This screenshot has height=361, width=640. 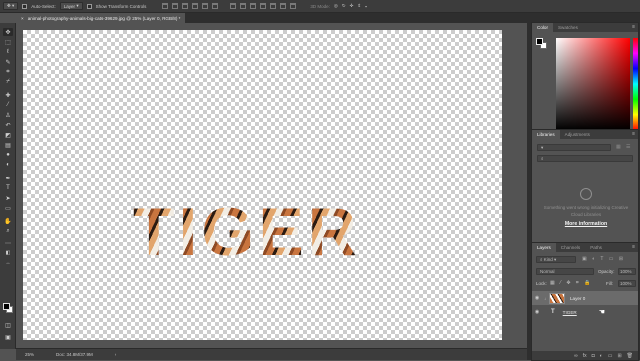 I want to click on auto-select-dropdown: Layer ▾, so click(x=71, y=6).